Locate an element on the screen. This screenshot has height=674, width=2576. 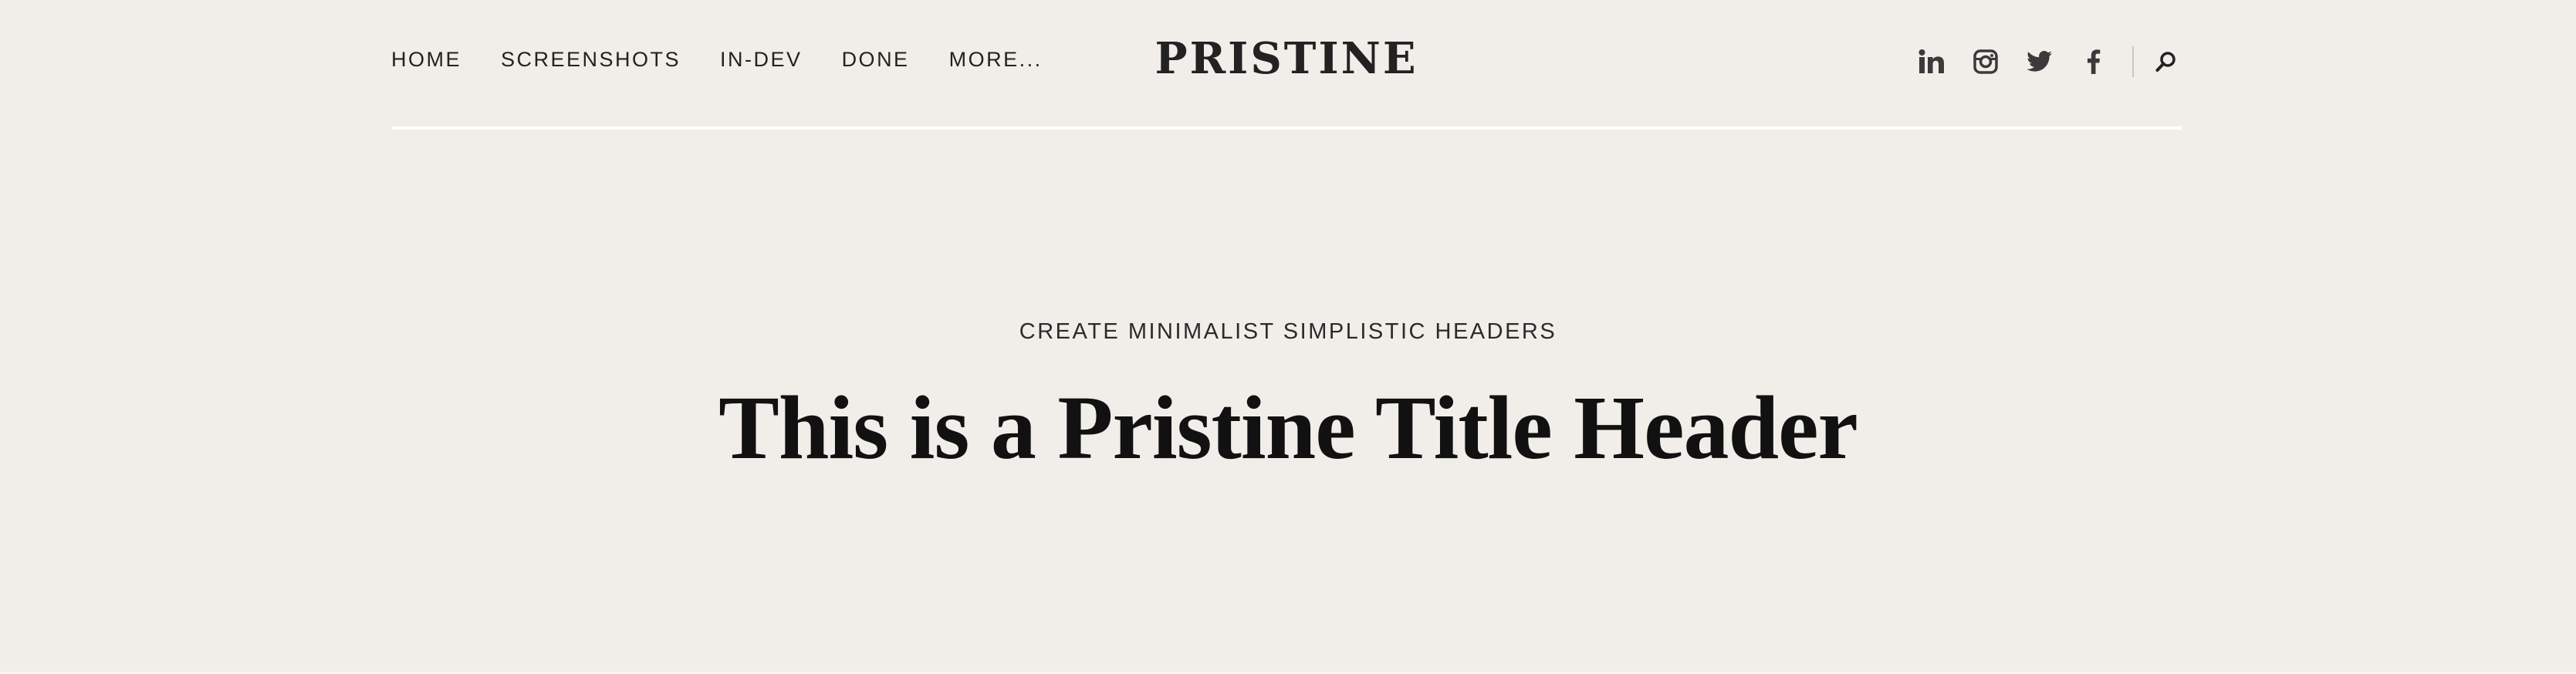
facebook-icon is located at coordinates (2093, 61).